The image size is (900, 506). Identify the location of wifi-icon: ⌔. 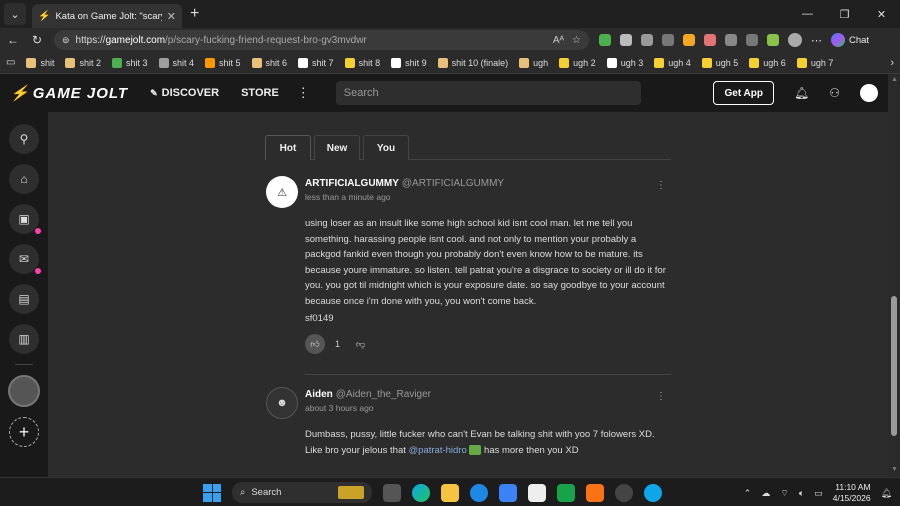
(784, 493).